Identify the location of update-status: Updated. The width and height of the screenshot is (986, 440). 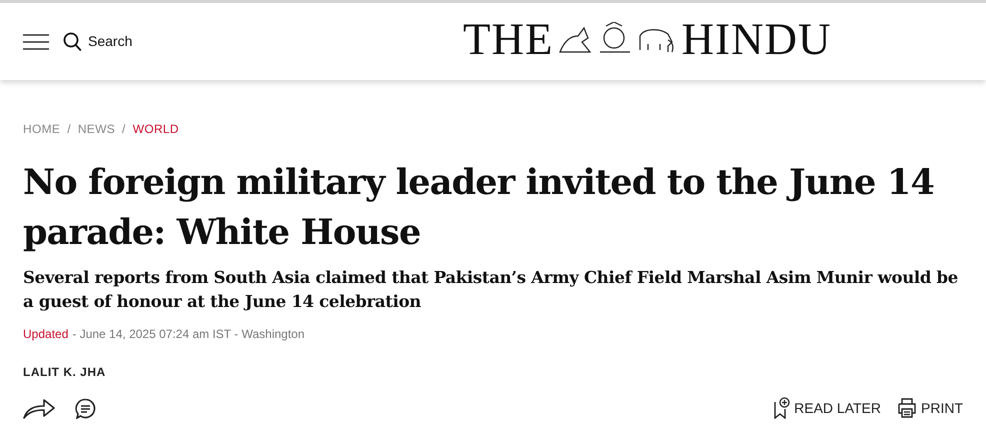
(45, 334).